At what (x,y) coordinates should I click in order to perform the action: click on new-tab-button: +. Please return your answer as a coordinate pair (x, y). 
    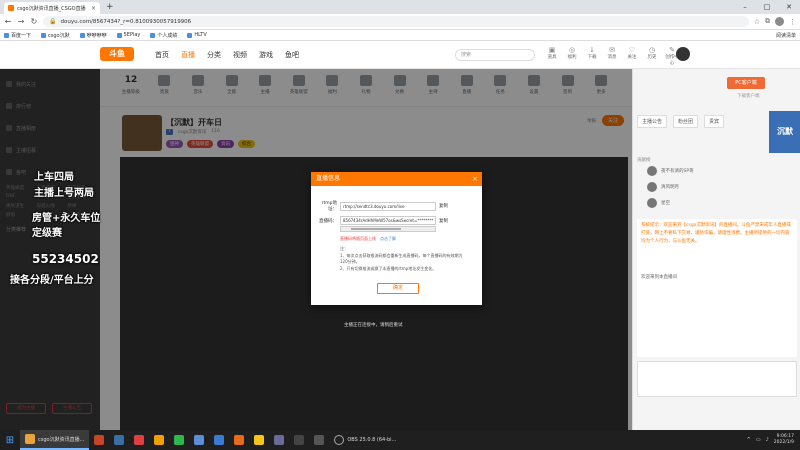
    Looking at the image, I should click on (110, 7).